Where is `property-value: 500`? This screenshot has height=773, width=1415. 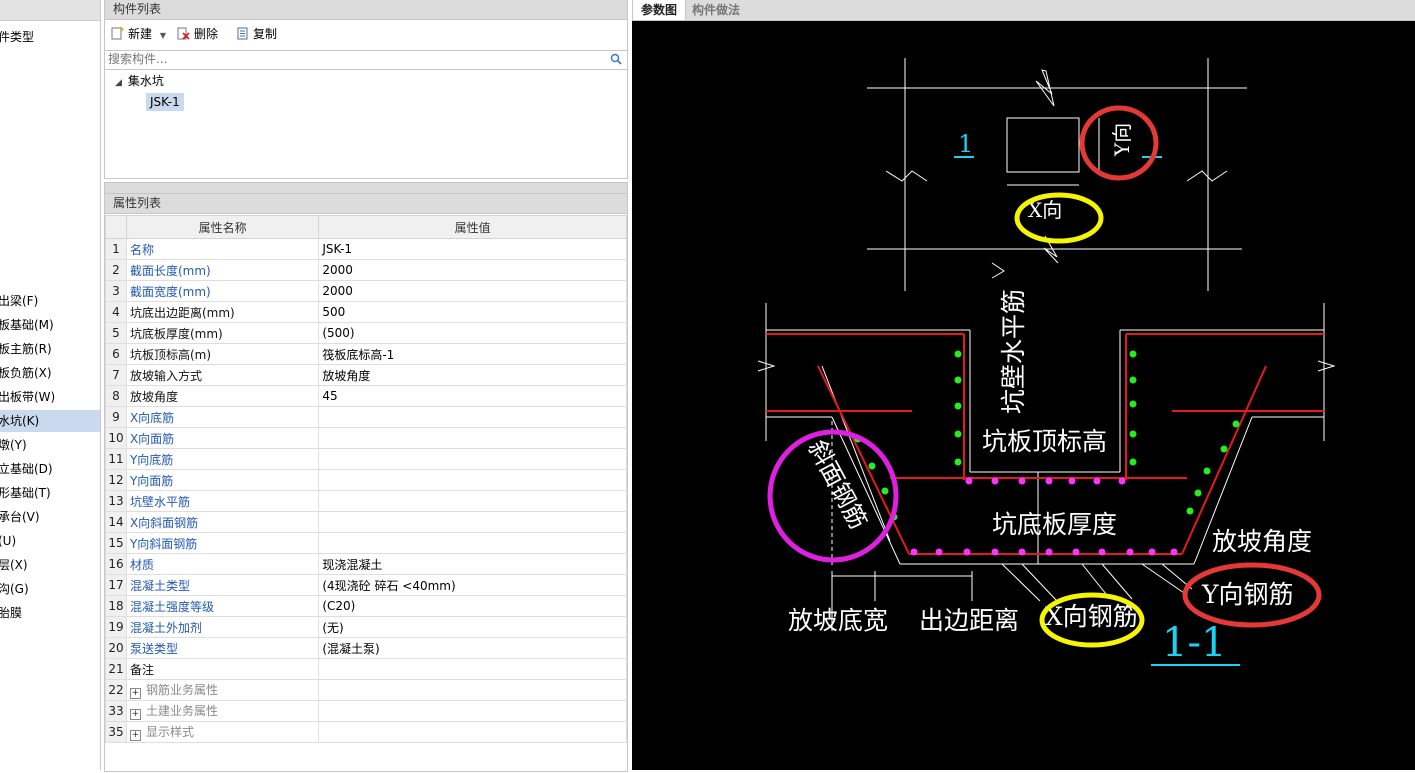 property-value: 500 is located at coordinates (472, 312).